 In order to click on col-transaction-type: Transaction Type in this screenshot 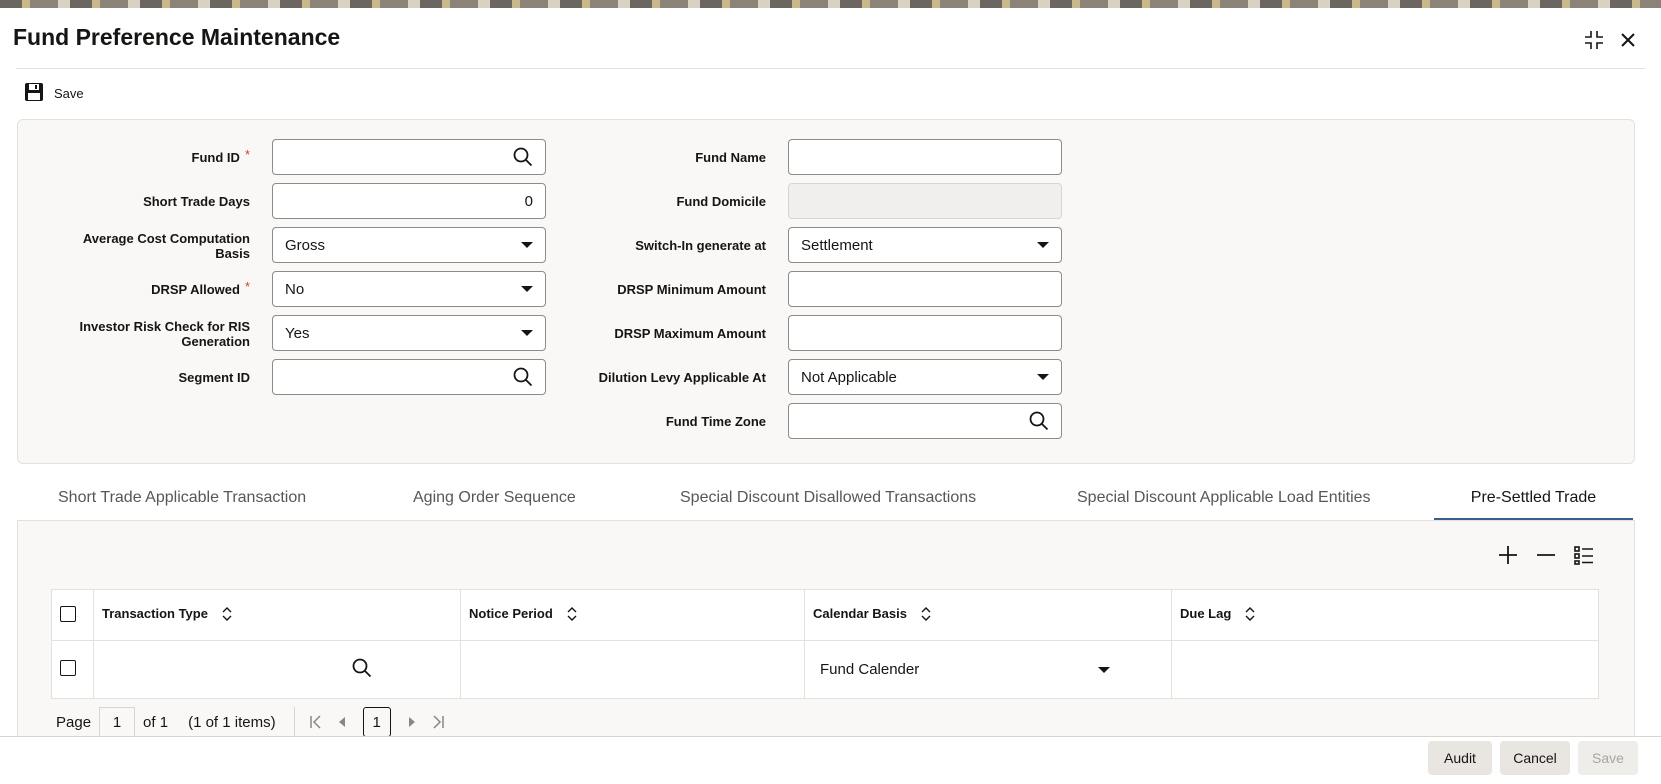, I will do `click(277, 615)`.